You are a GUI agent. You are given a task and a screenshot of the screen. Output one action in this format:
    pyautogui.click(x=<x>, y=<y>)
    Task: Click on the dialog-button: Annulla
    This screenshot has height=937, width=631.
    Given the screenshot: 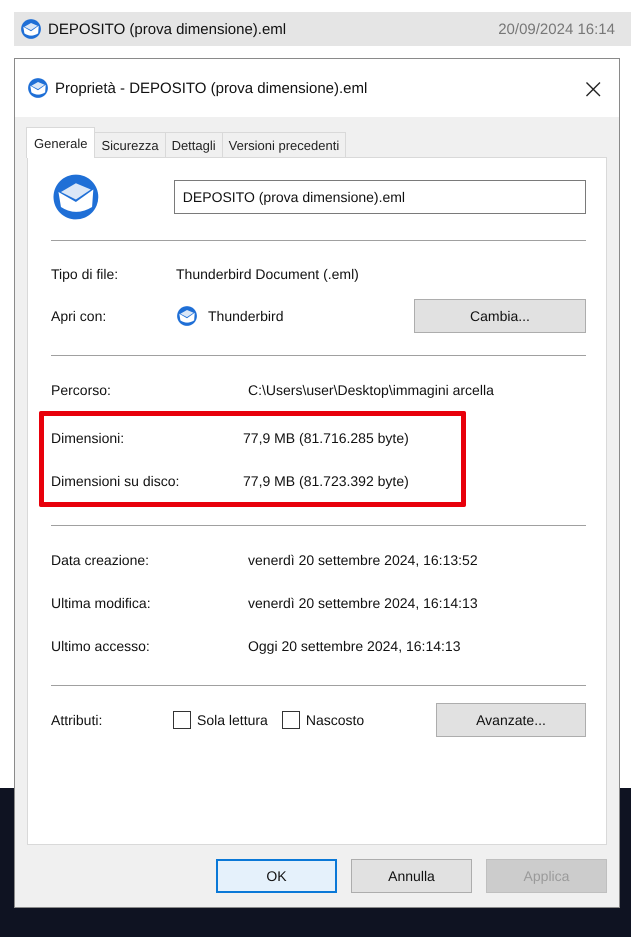 What is the action you would take?
    pyautogui.click(x=411, y=876)
    